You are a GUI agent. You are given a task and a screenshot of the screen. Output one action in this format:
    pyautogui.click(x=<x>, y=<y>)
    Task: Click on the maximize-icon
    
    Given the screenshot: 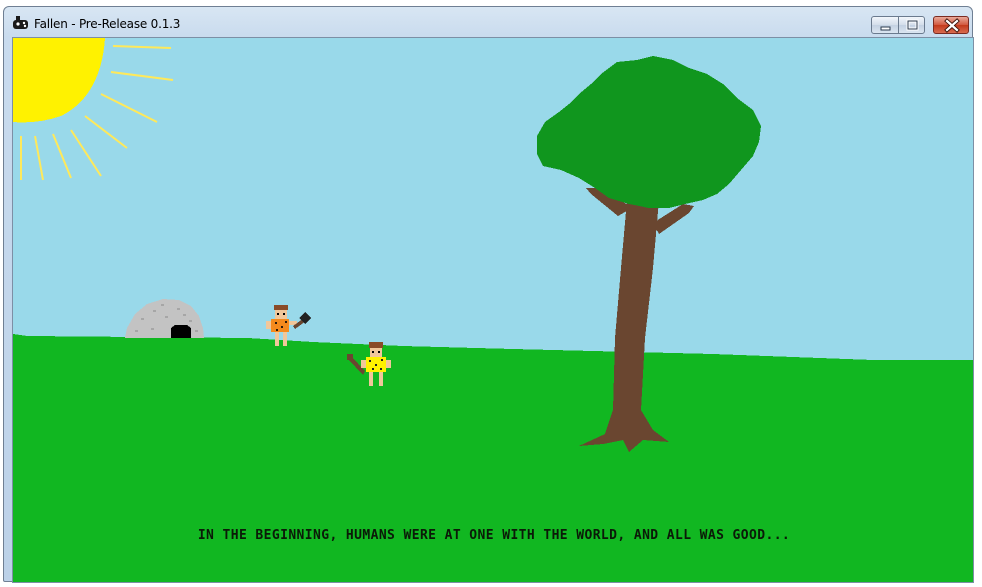 What is the action you would take?
    pyautogui.click(x=912, y=25)
    